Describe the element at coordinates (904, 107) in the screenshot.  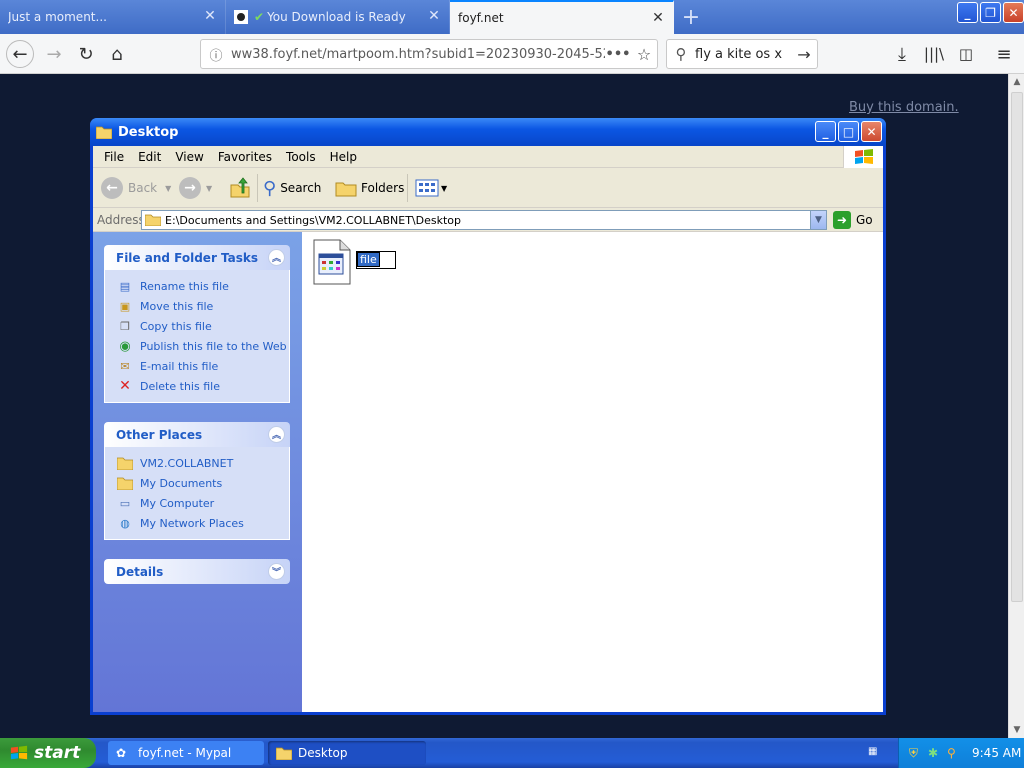
I see `buy-domain-link: Buy this domain.` at that location.